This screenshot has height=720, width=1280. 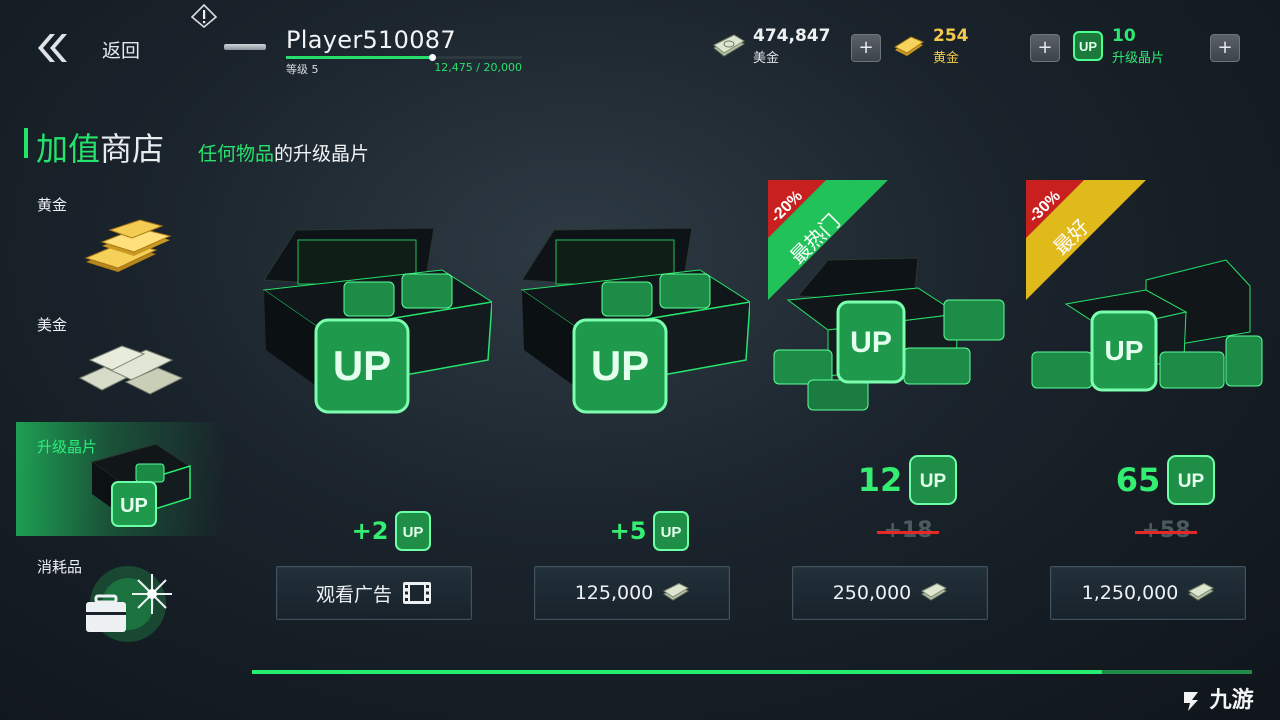 What do you see at coordinates (650, 531) in the screenshot?
I see `offer-amount: +5 UP` at bounding box center [650, 531].